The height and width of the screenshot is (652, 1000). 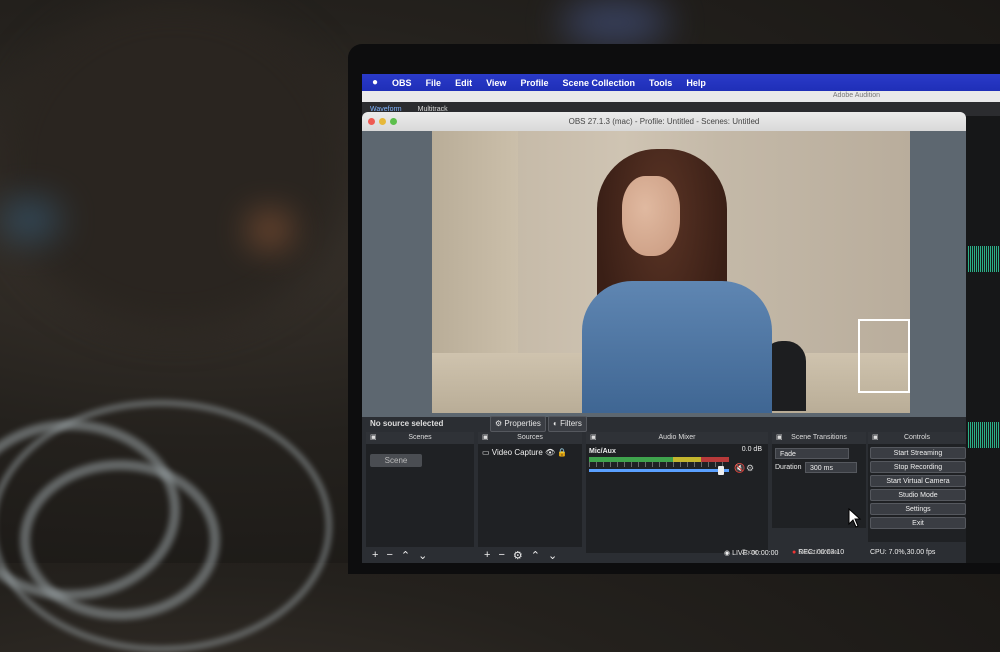 I want to click on selection-box, so click(x=884, y=356).